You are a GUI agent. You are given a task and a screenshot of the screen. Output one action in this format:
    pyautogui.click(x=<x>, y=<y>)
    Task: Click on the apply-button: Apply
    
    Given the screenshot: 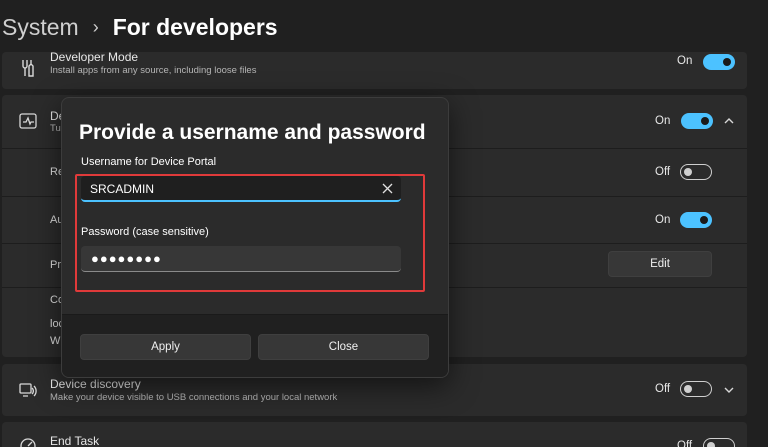 What is the action you would take?
    pyautogui.click(x=165, y=347)
    